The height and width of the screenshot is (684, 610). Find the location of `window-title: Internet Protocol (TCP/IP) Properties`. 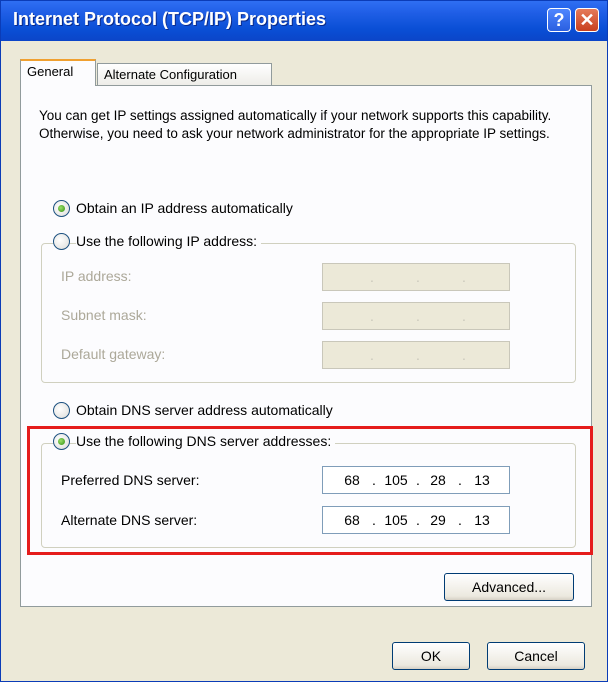

window-title: Internet Protocol (TCP/IP) Properties is located at coordinates (170, 19).